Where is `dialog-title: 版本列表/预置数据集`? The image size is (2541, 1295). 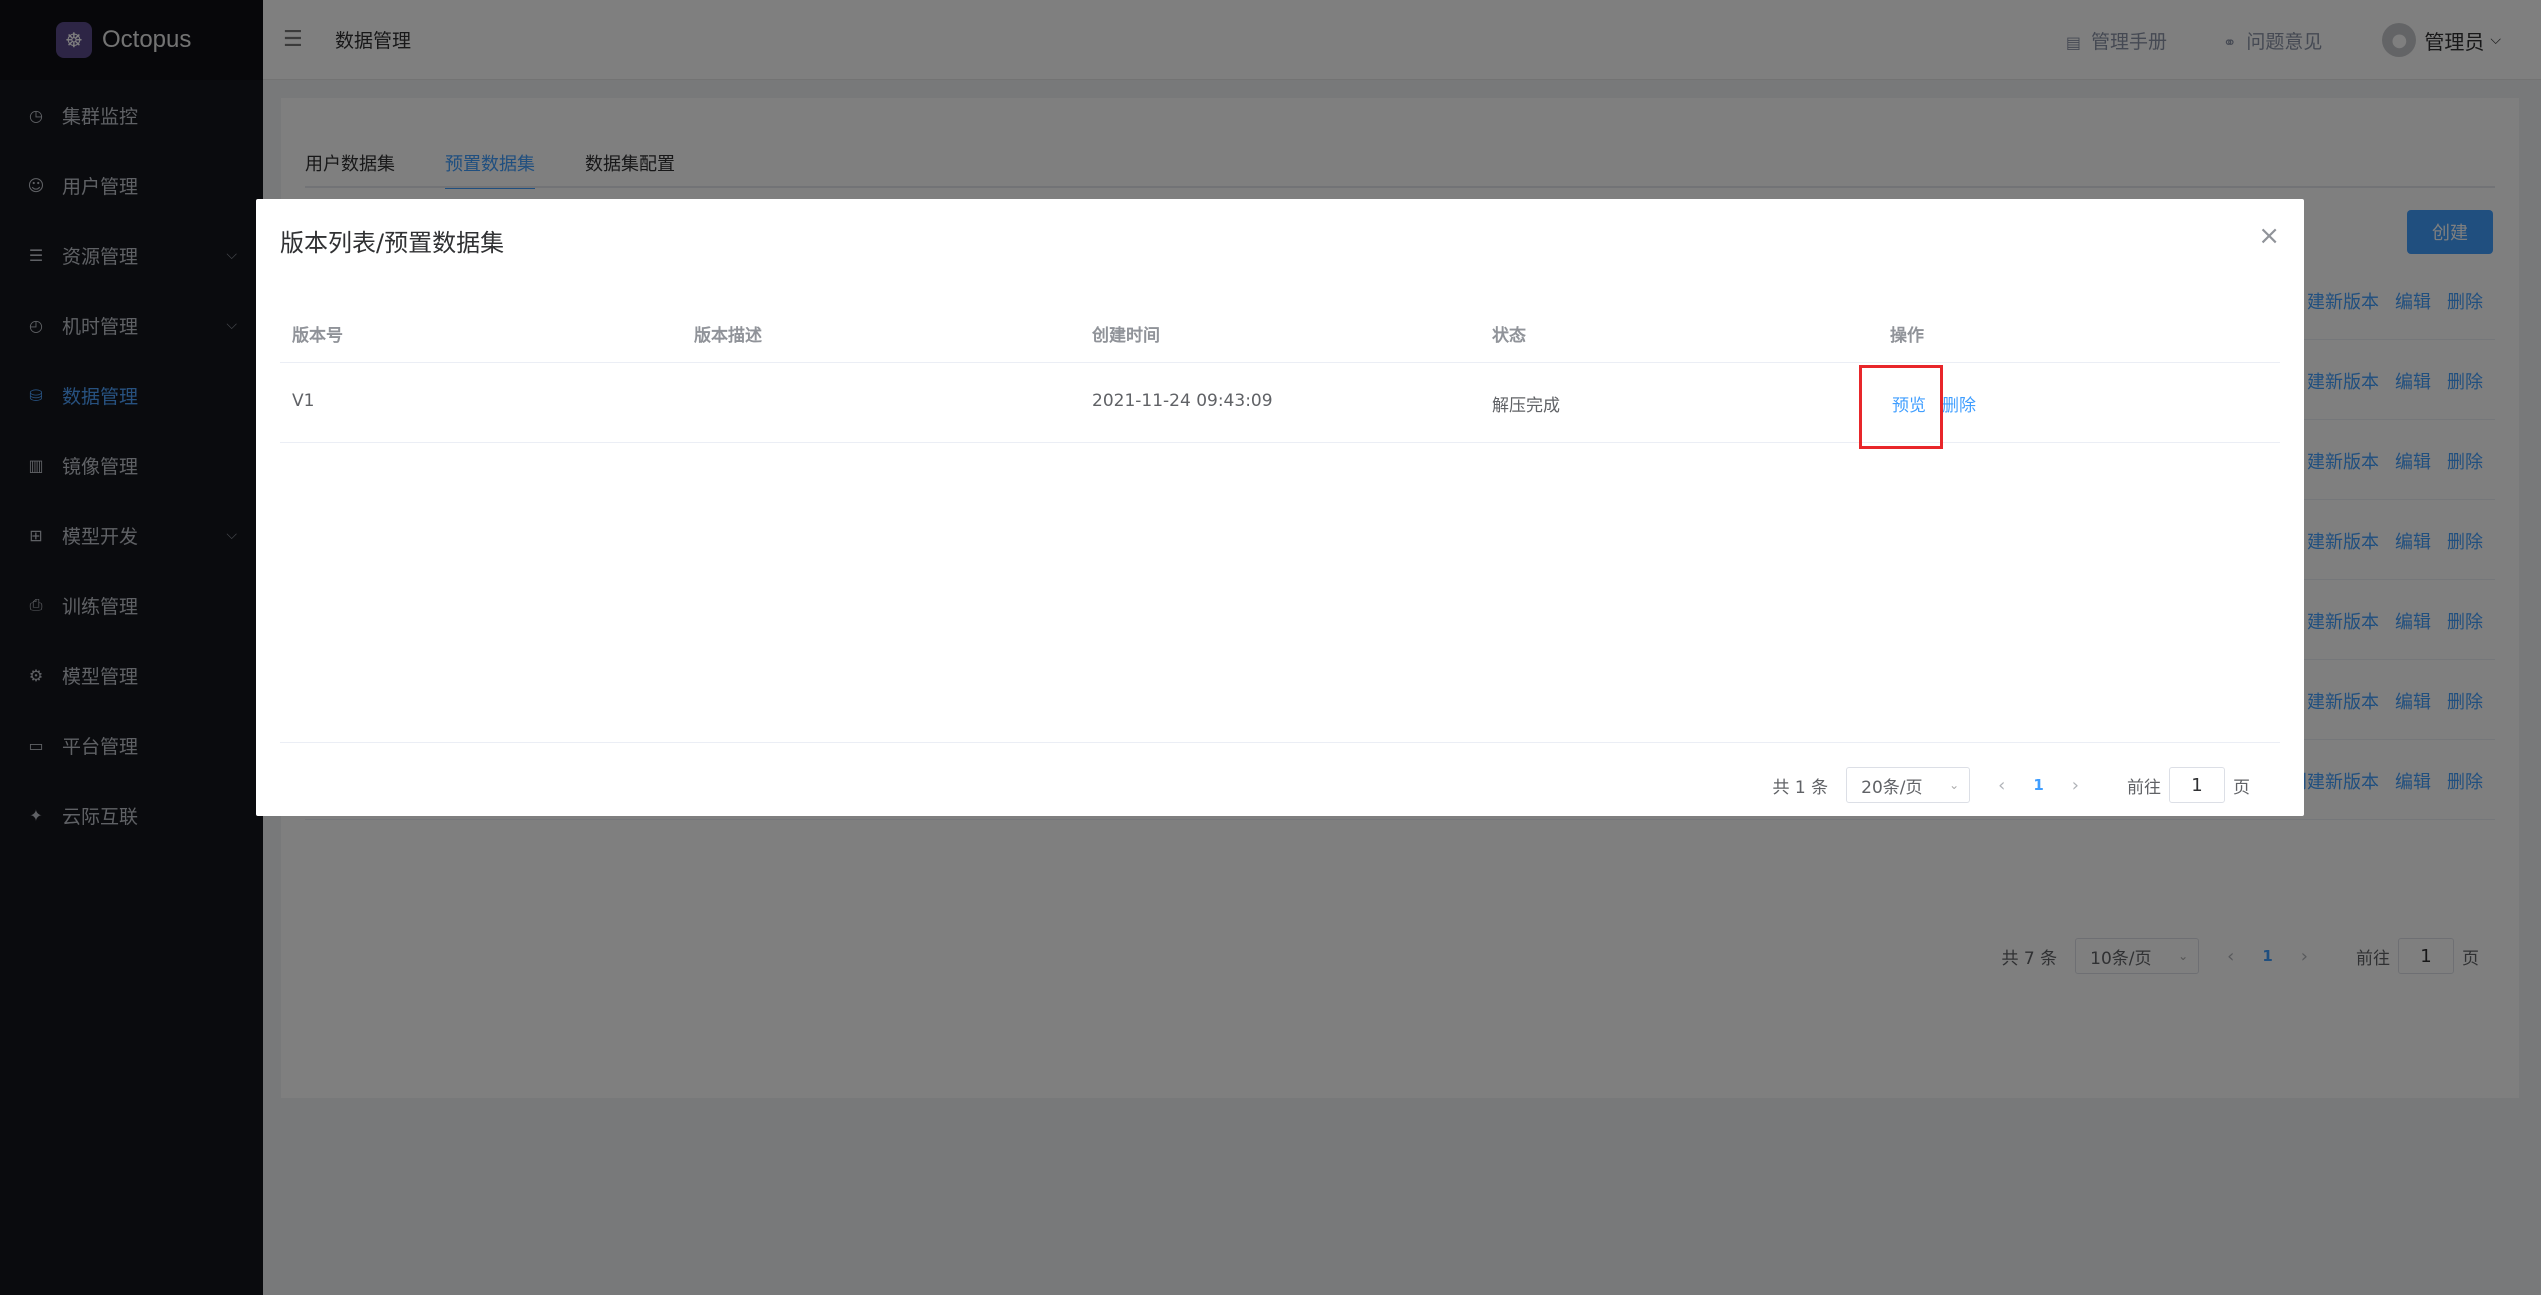 dialog-title: 版本列表/预置数据集 is located at coordinates (392, 243).